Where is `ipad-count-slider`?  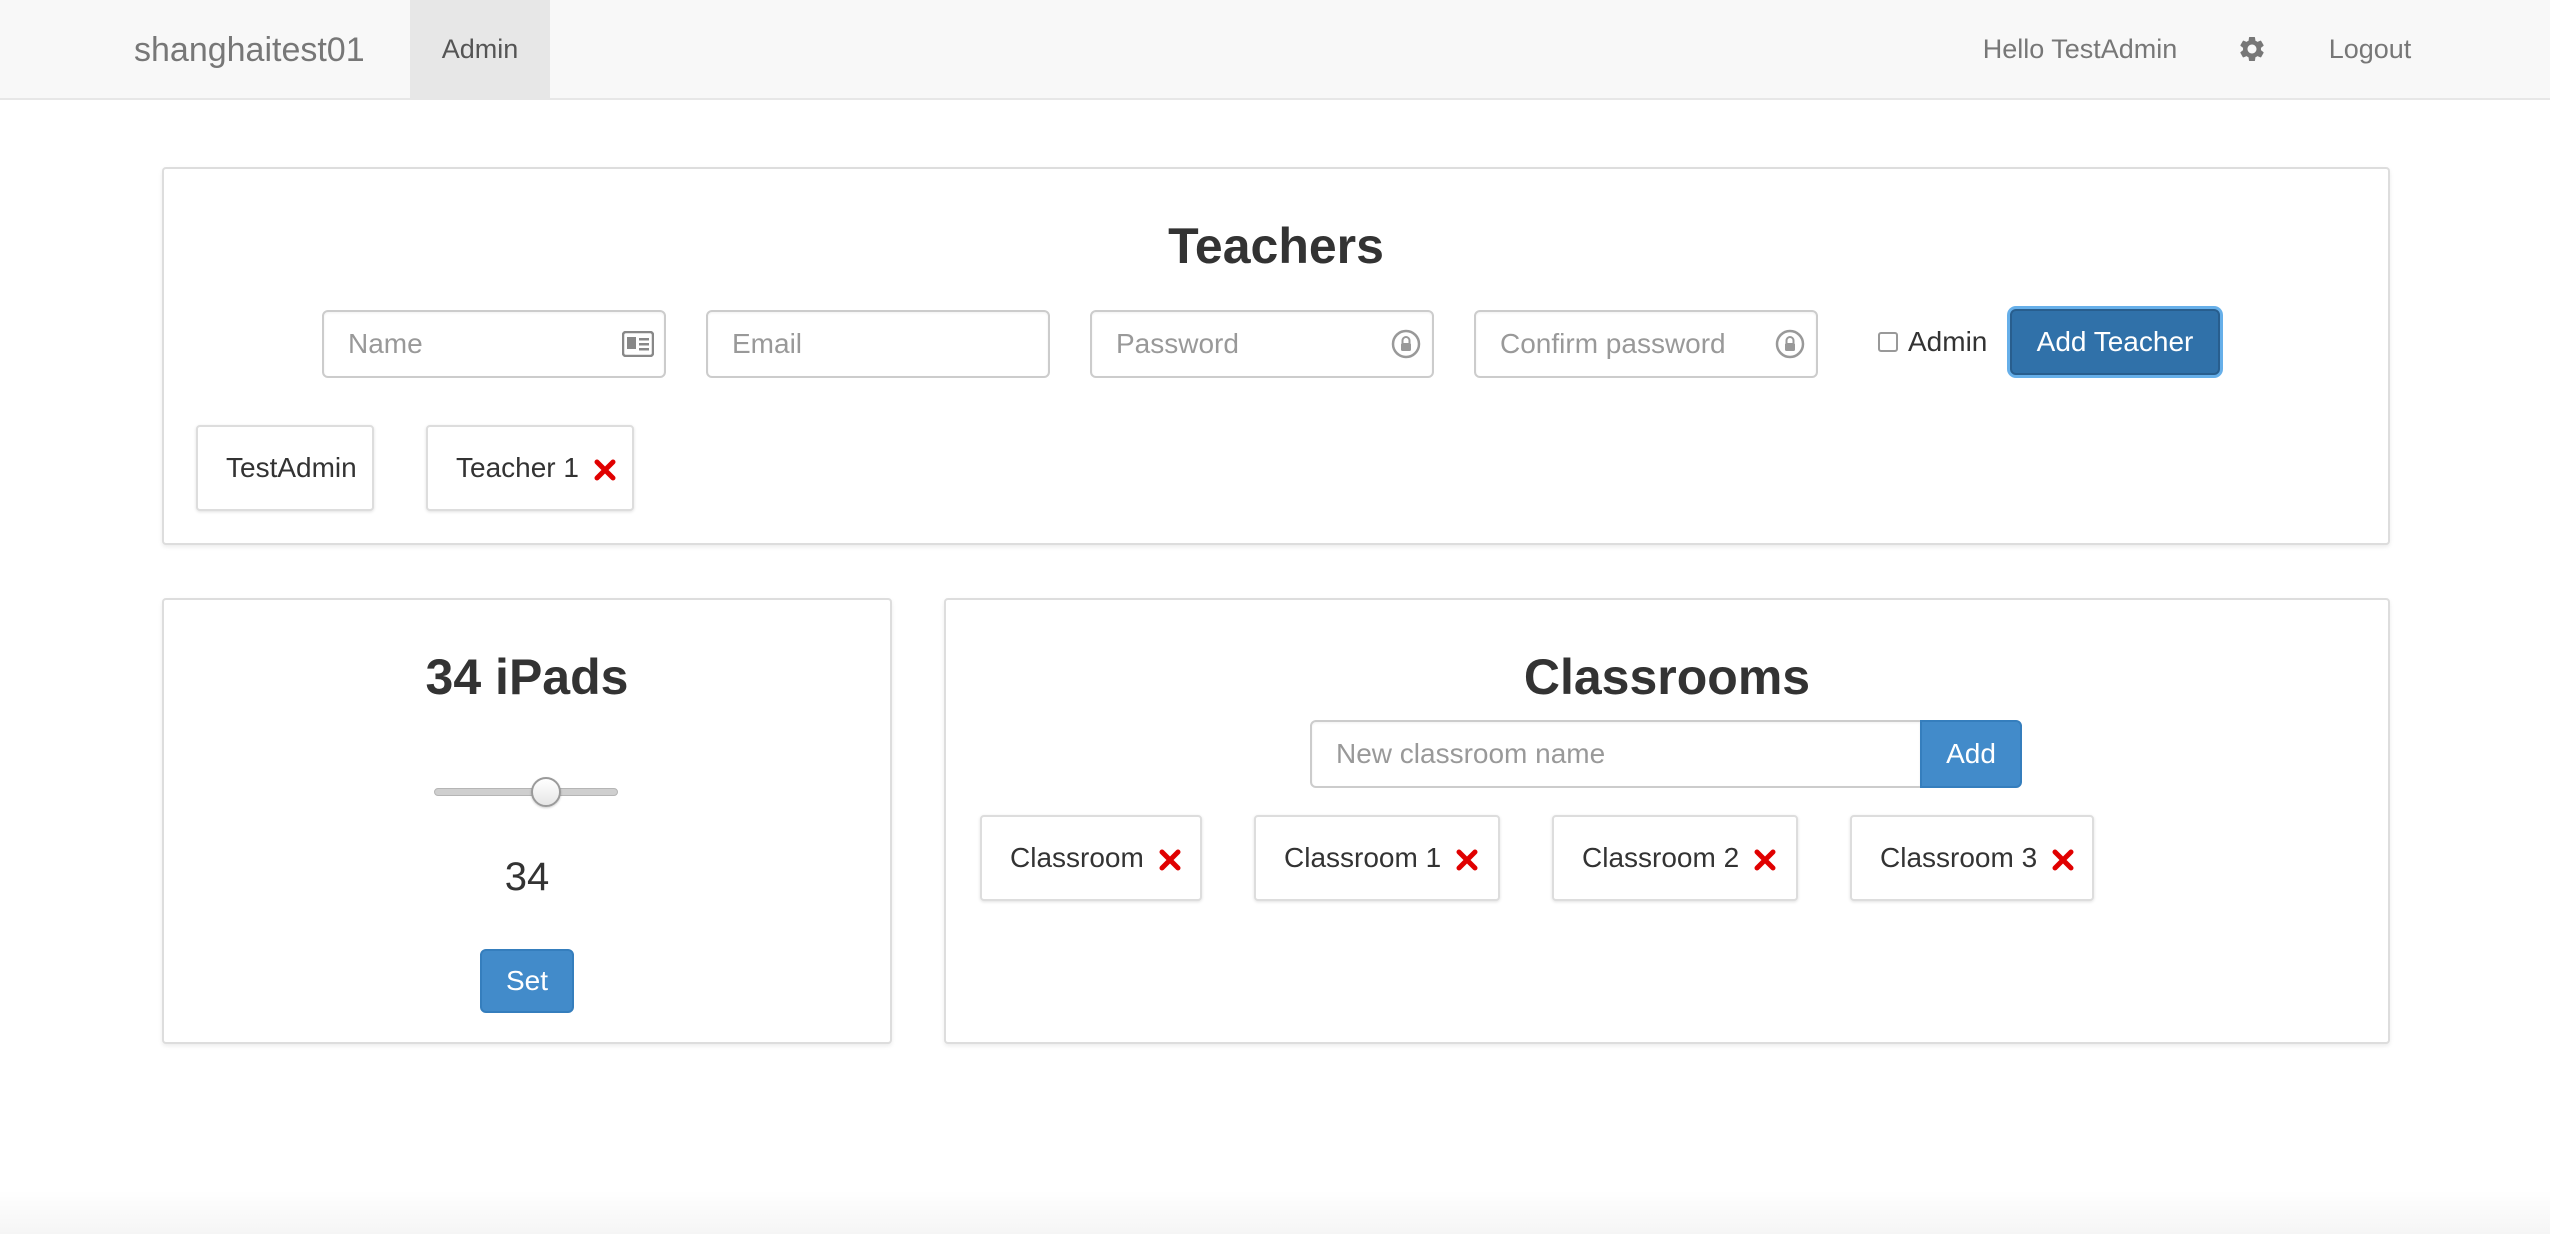 ipad-count-slider is located at coordinates (526, 792).